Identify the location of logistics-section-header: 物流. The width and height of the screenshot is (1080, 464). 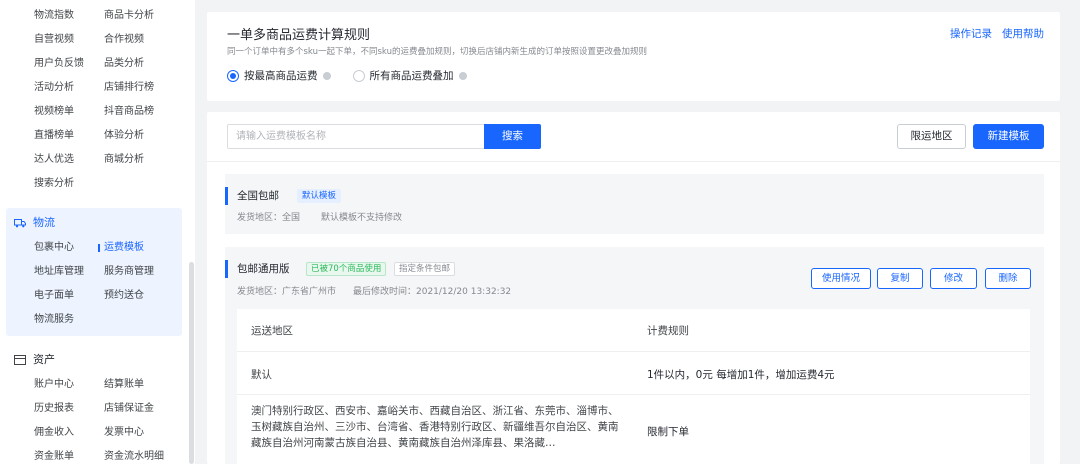
(34, 223).